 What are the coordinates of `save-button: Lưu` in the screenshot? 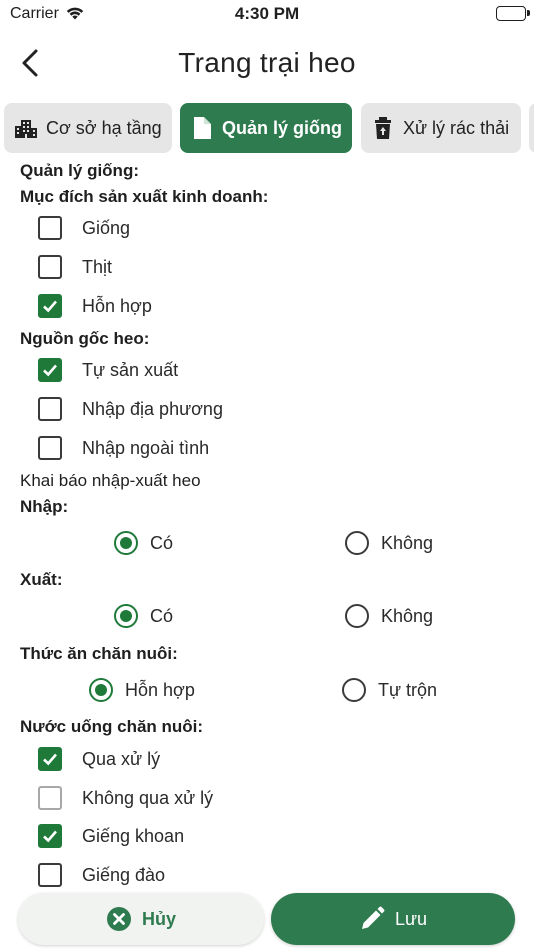 It's located at (393, 919).